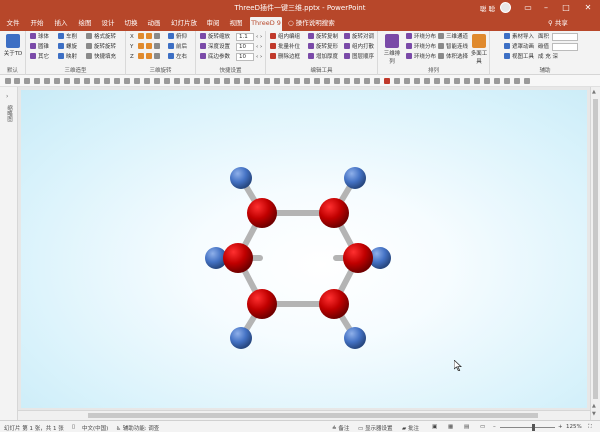 Image resolution: width=600 pixels, height=432 pixels. Describe the element at coordinates (340, 428) in the screenshot. I see `notes-button: ≙ 备注` at that location.